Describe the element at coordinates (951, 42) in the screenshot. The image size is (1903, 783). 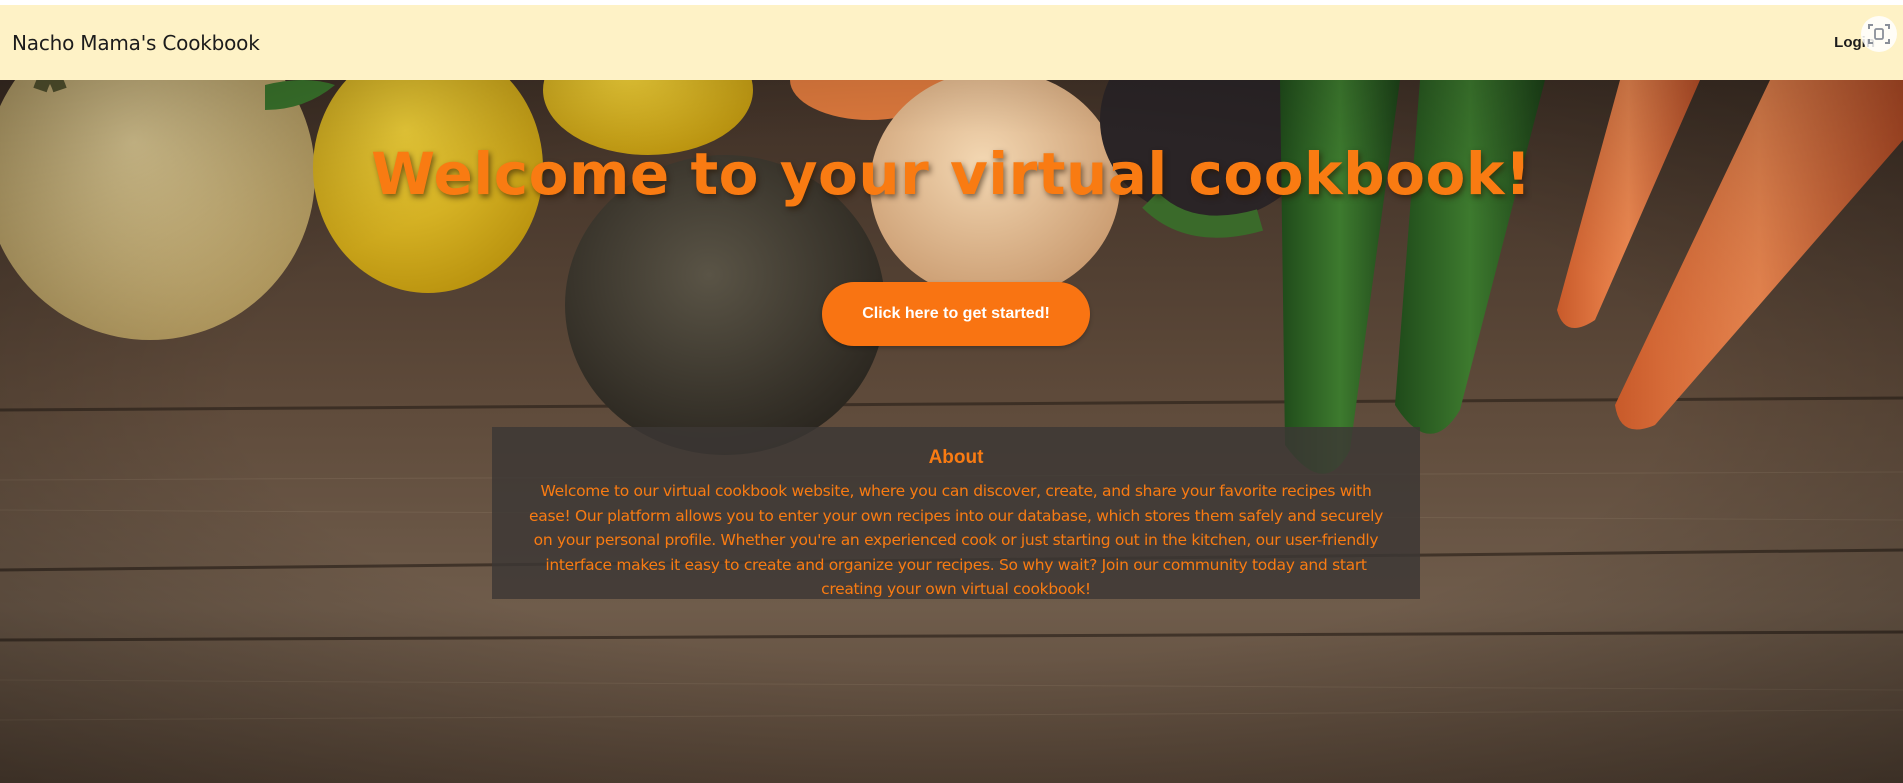
I see `navbar: Nacho Mama's Cookbook Login` at that location.